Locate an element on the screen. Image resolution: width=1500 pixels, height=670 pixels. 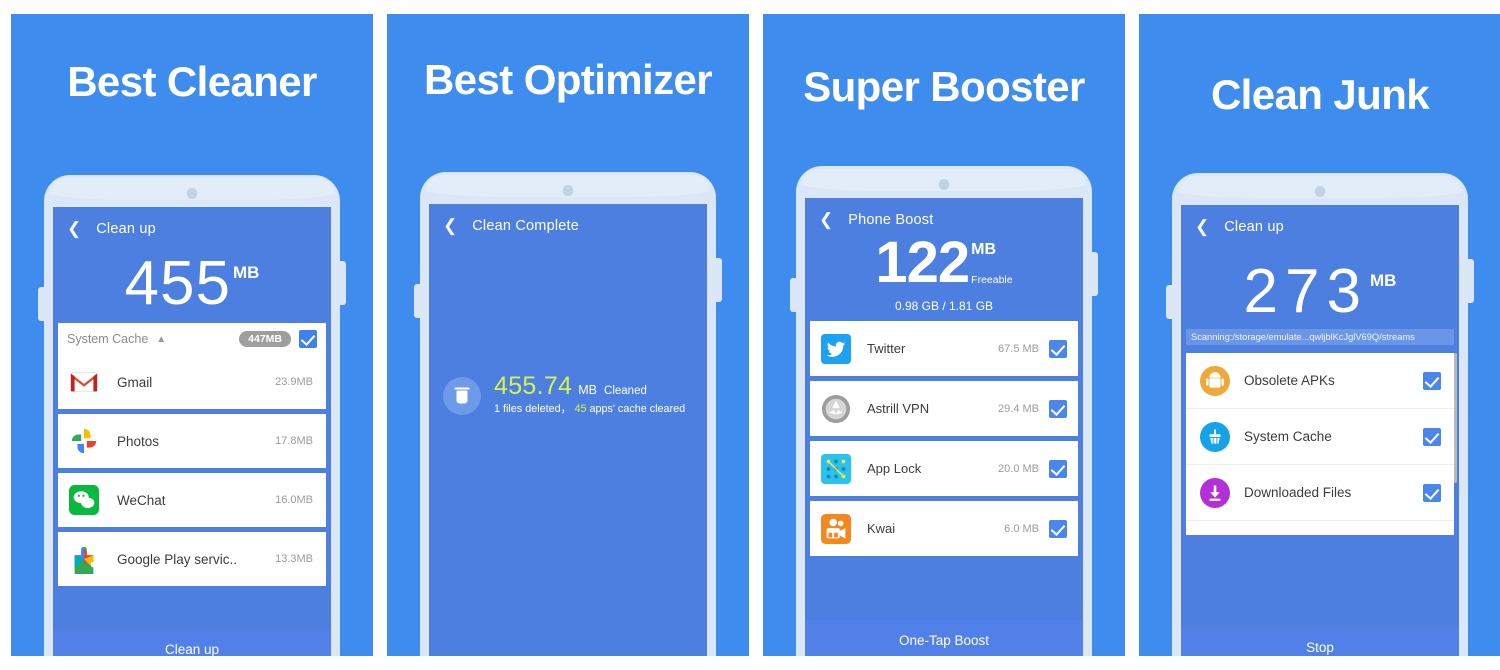
chevron-up-icon: ▲ is located at coordinates (161, 339).